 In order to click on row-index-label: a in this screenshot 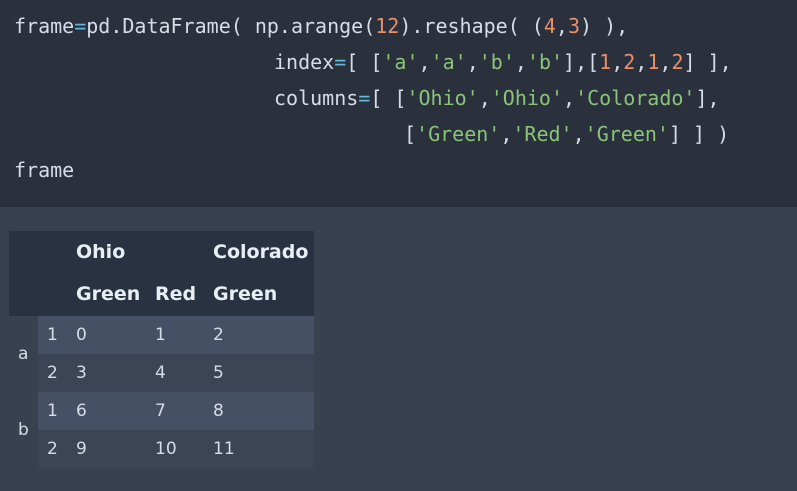, I will do `click(23, 354)`.